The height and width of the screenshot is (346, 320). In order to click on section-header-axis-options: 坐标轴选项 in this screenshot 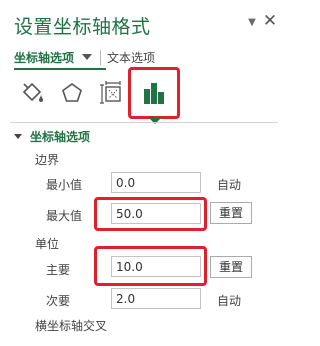, I will do `click(52, 136)`.